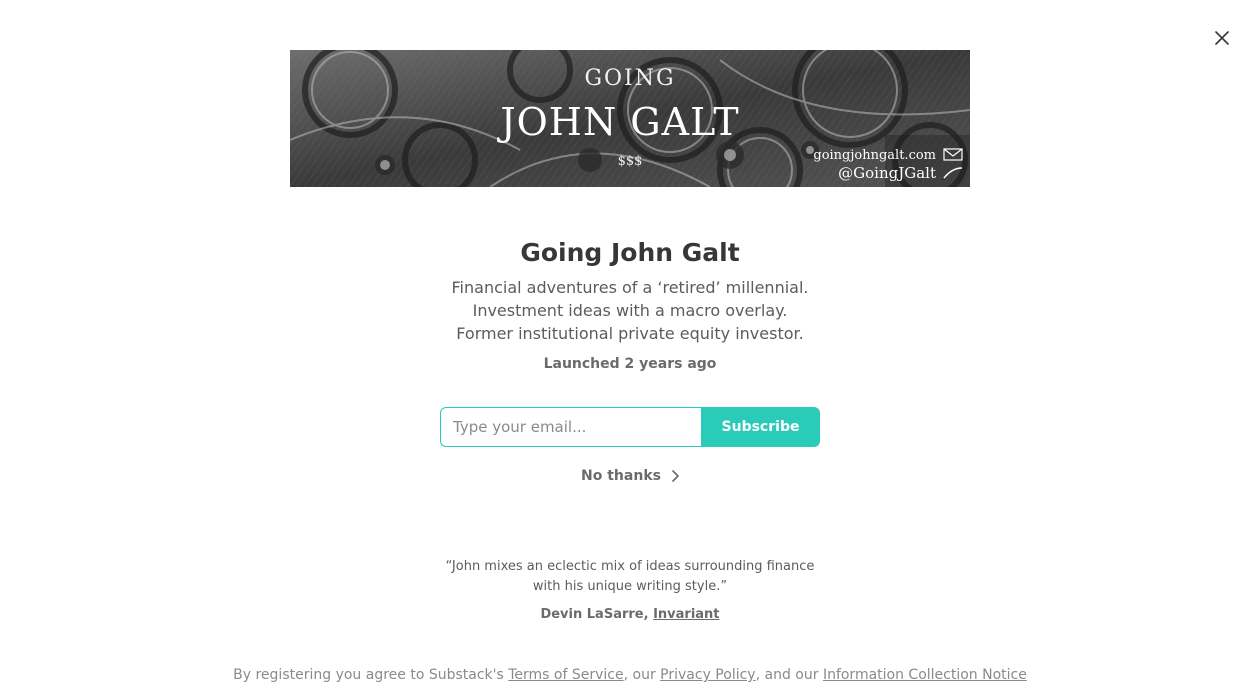 This screenshot has height=700, width=1260. What do you see at coordinates (789, 675) in the screenshot?
I see `legal-separator: , and our` at bounding box center [789, 675].